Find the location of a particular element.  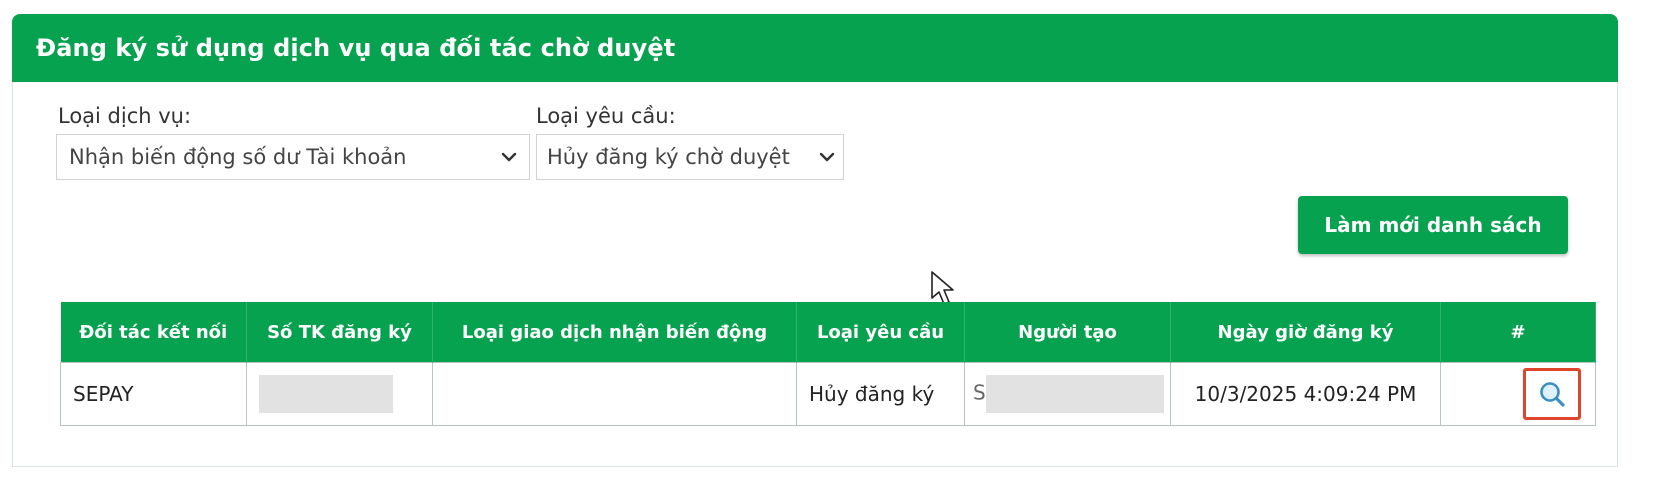

cell-txn-type is located at coordinates (614, 394).